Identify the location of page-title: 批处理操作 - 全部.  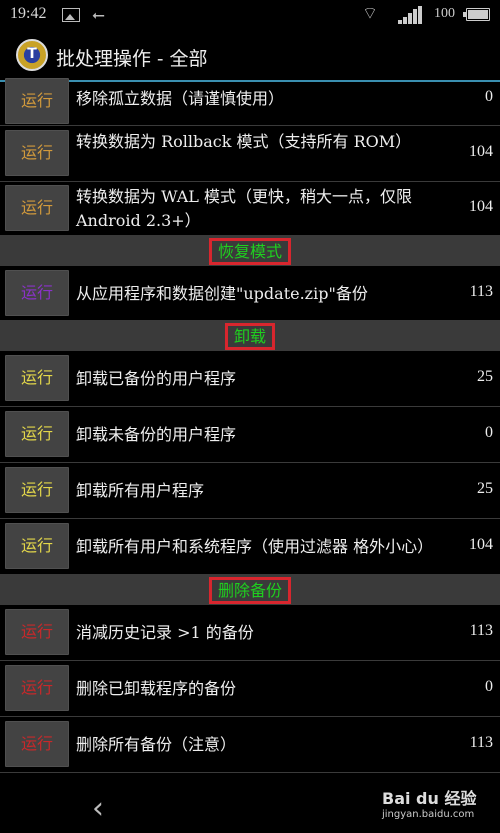
(132, 59).